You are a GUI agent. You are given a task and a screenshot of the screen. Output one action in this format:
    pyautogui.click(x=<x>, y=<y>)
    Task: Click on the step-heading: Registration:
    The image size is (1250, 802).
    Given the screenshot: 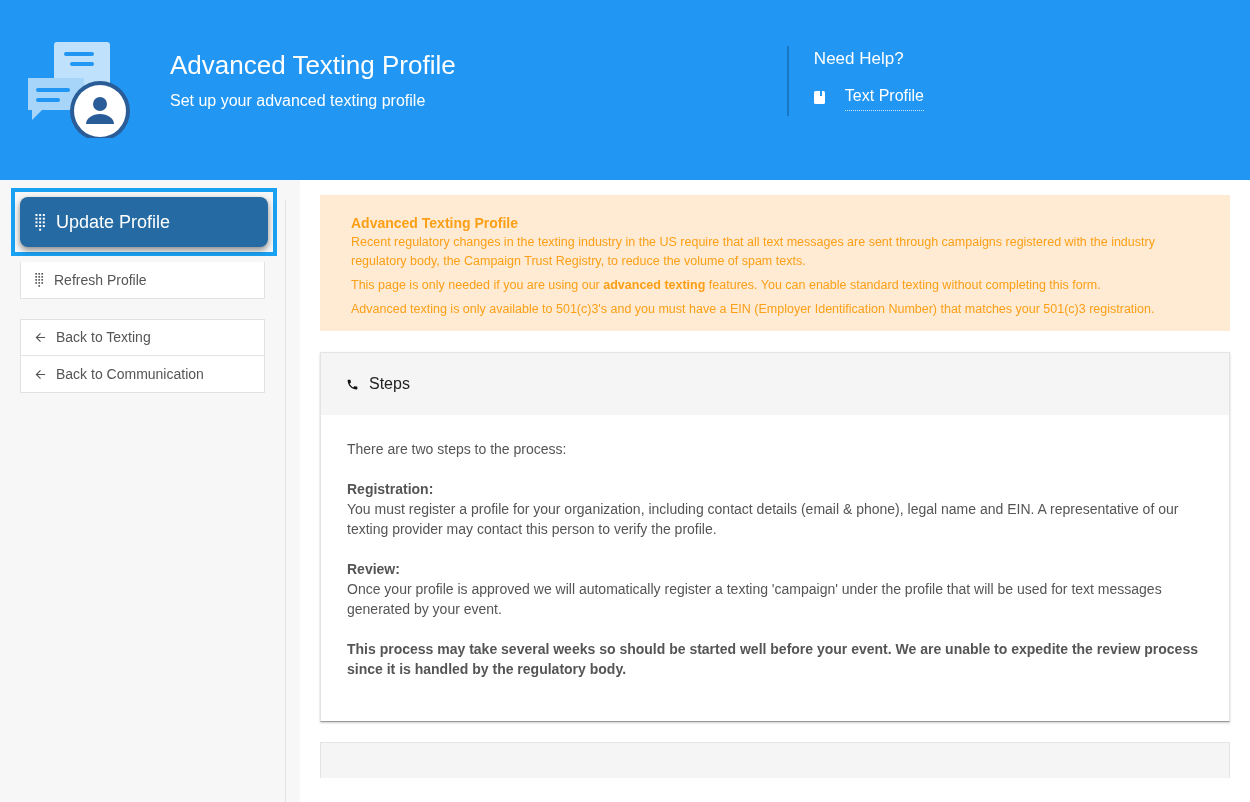 What is the action you would take?
    pyautogui.click(x=391, y=489)
    